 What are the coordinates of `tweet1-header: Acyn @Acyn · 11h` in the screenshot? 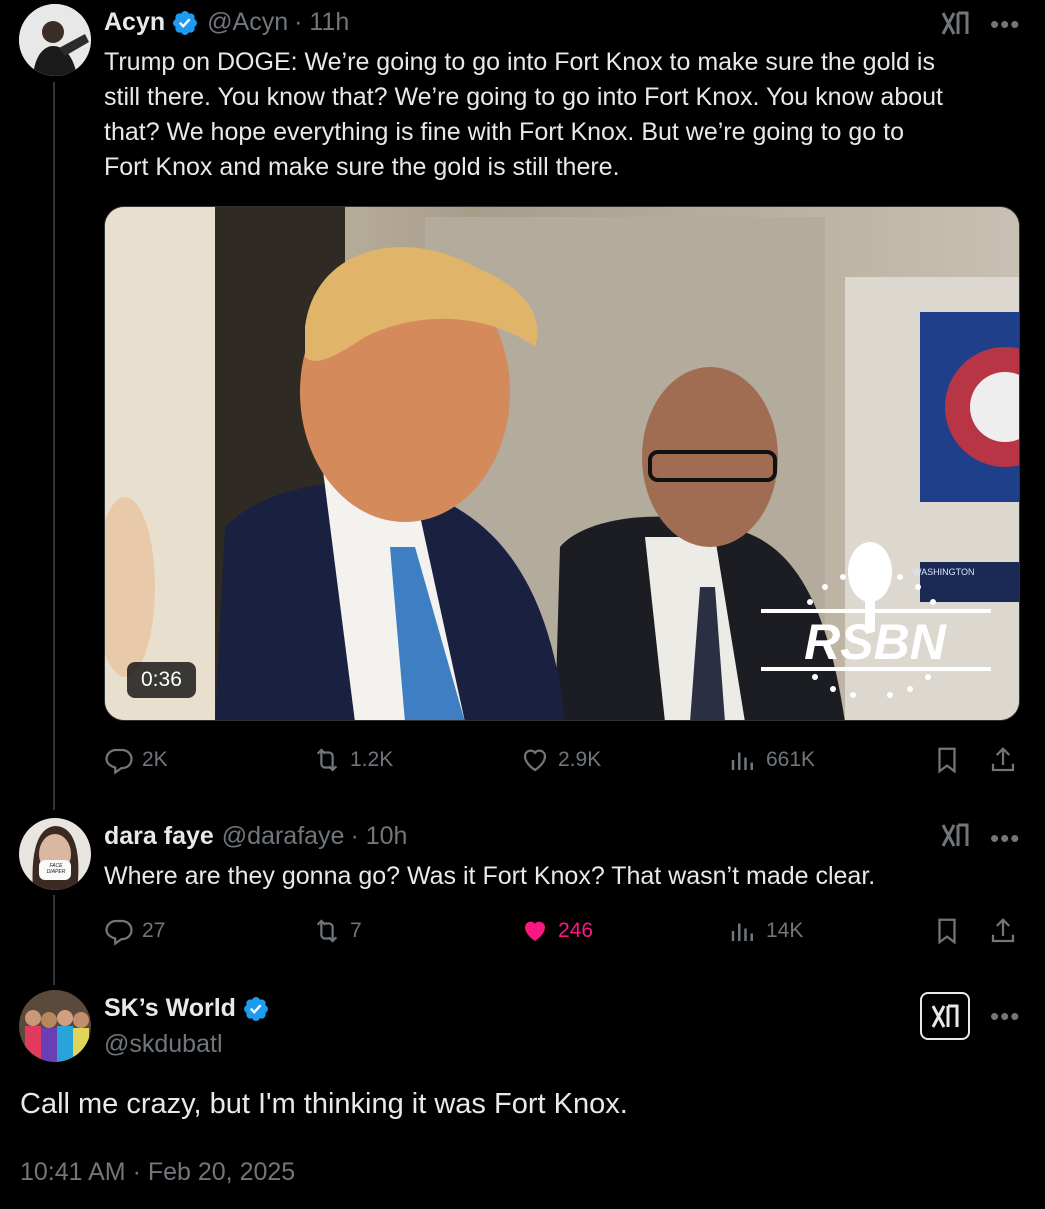 It's located at (226, 22).